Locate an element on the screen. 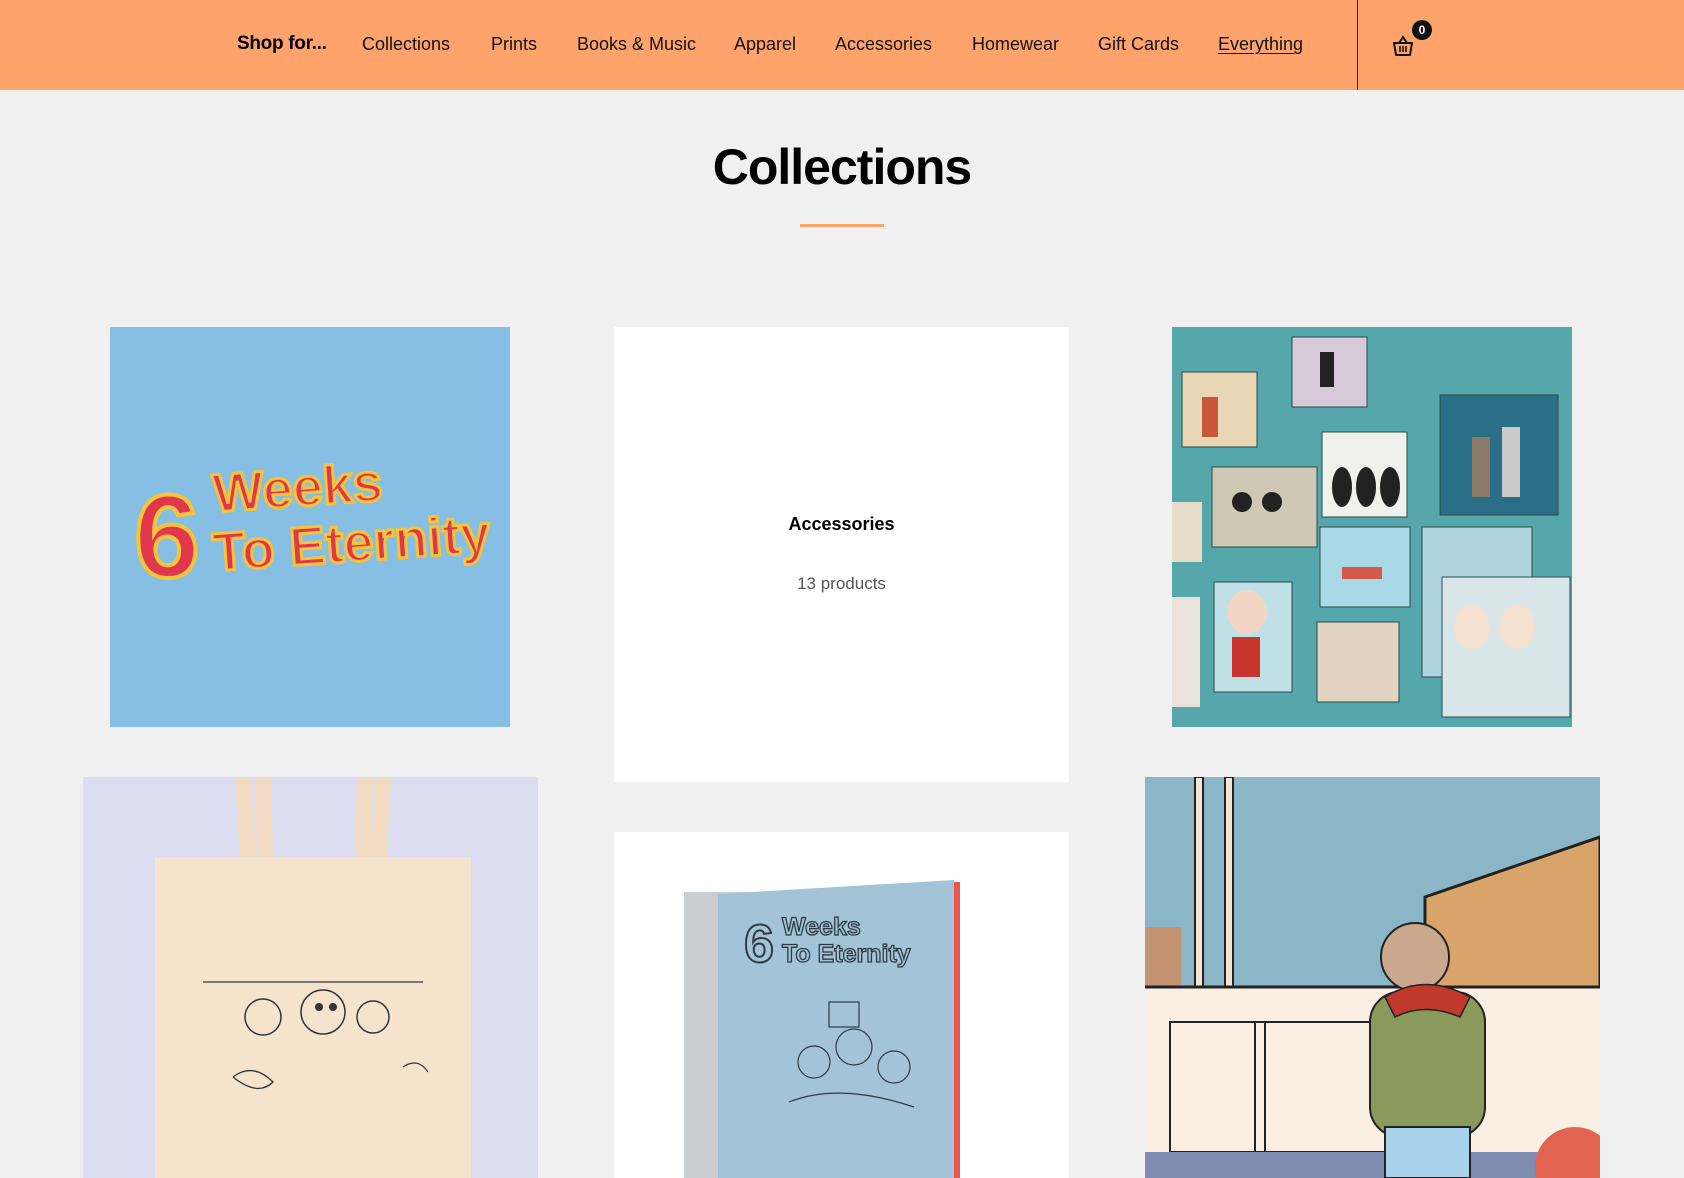 The width and height of the screenshot is (1684, 1178). page-title: Collections is located at coordinates (842, 167).